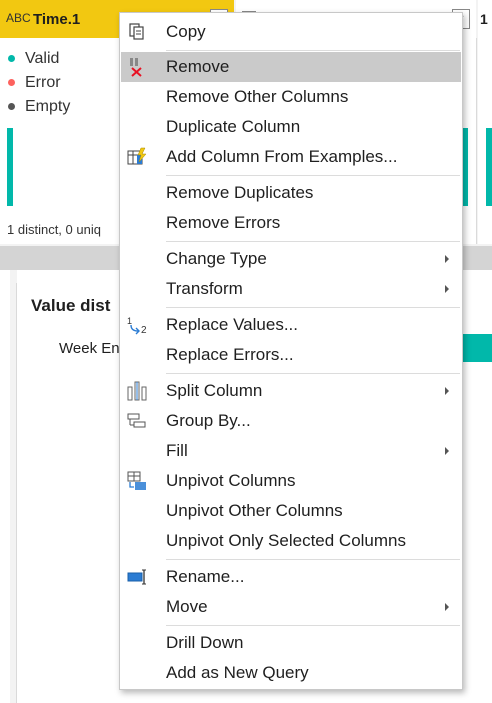  What do you see at coordinates (57, 19) in the screenshot?
I see `column-title: Time.1` at bounding box center [57, 19].